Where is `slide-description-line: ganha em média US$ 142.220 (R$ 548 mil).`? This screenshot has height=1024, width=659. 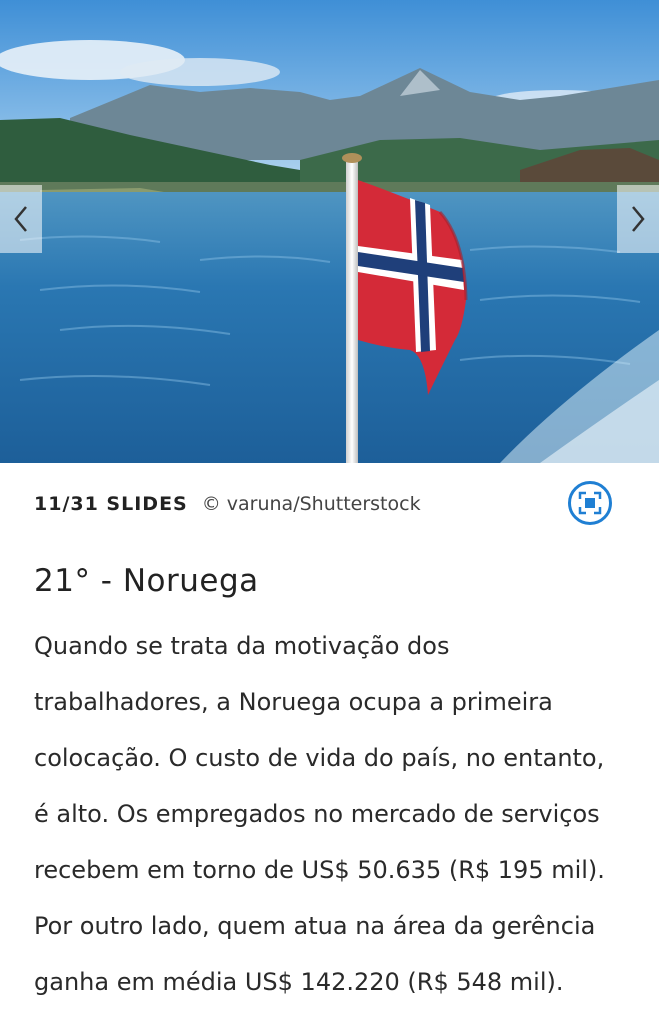
slide-description-line: ganha em média US$ 142.220 (R$ 548 mil). is located at coordinates (299, 982).